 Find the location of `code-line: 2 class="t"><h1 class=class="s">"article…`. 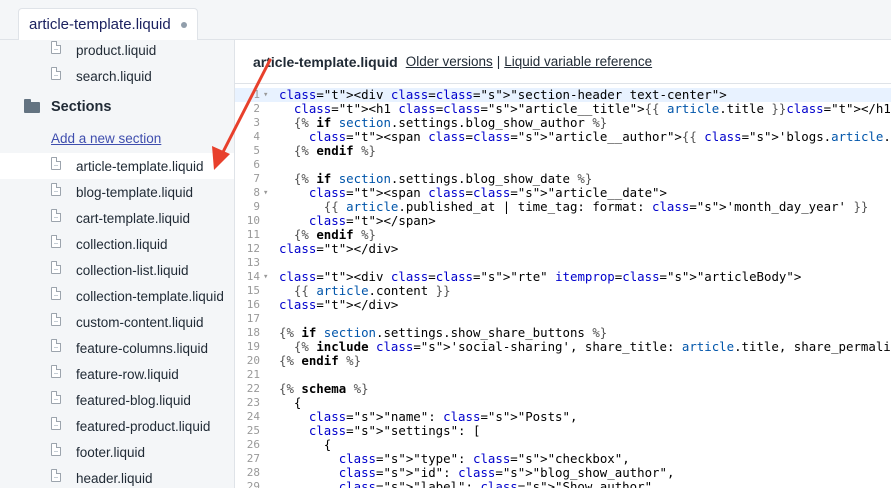

code-line: 2 class="t"><h1 class=class="s">"article… is located at coordinates (563, 109).